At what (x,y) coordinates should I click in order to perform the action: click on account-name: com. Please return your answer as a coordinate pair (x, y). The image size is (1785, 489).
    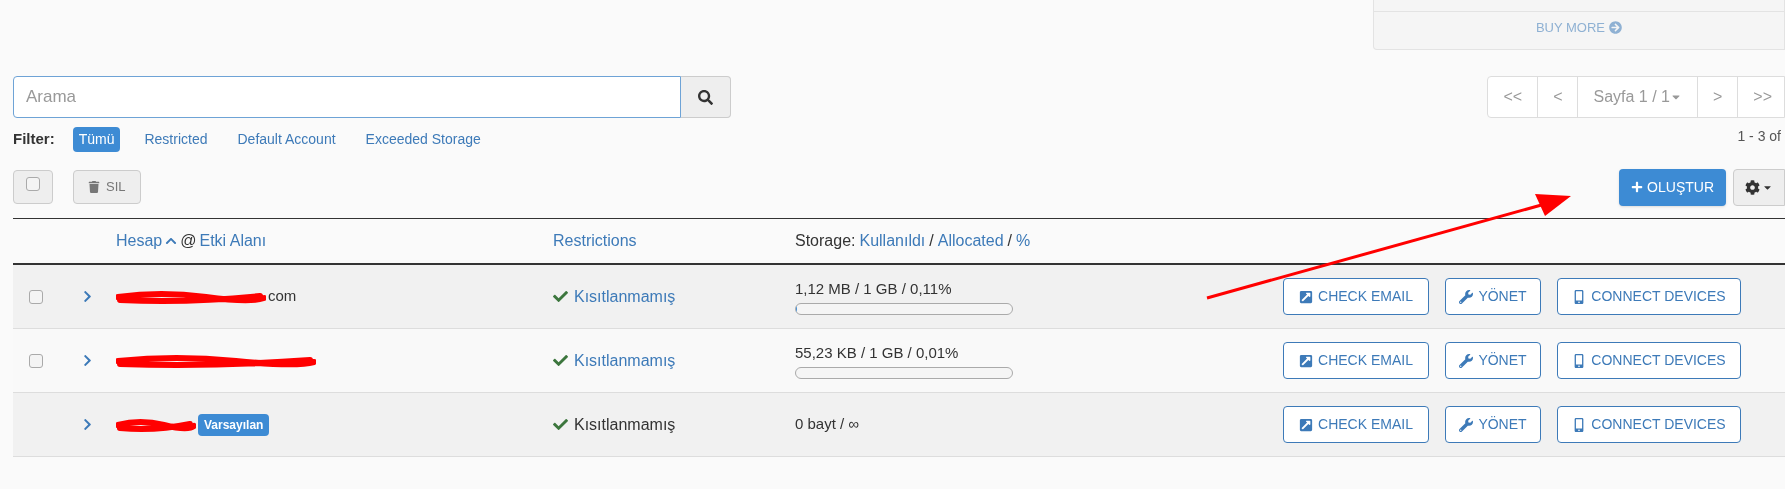
    Looking at the image, I should click on (282, 296).